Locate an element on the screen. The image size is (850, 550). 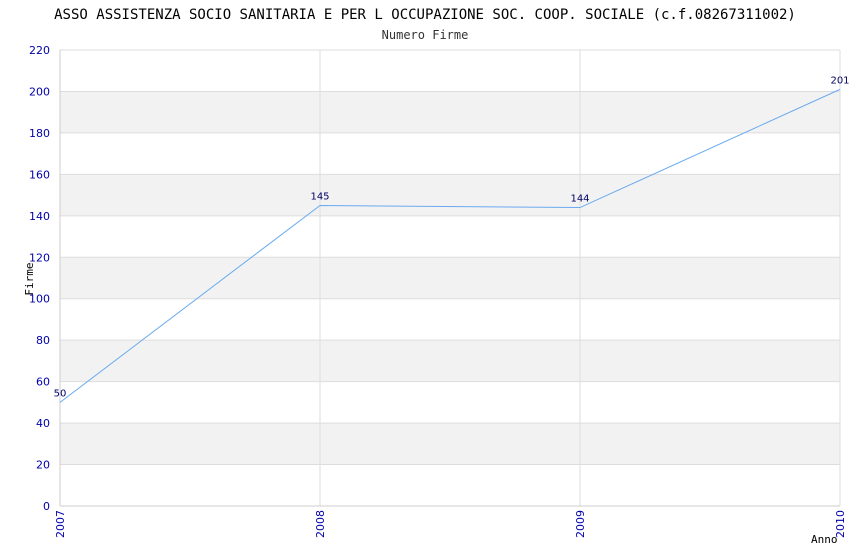
y-tick-label: 40 is located at coordinates (43, 423).